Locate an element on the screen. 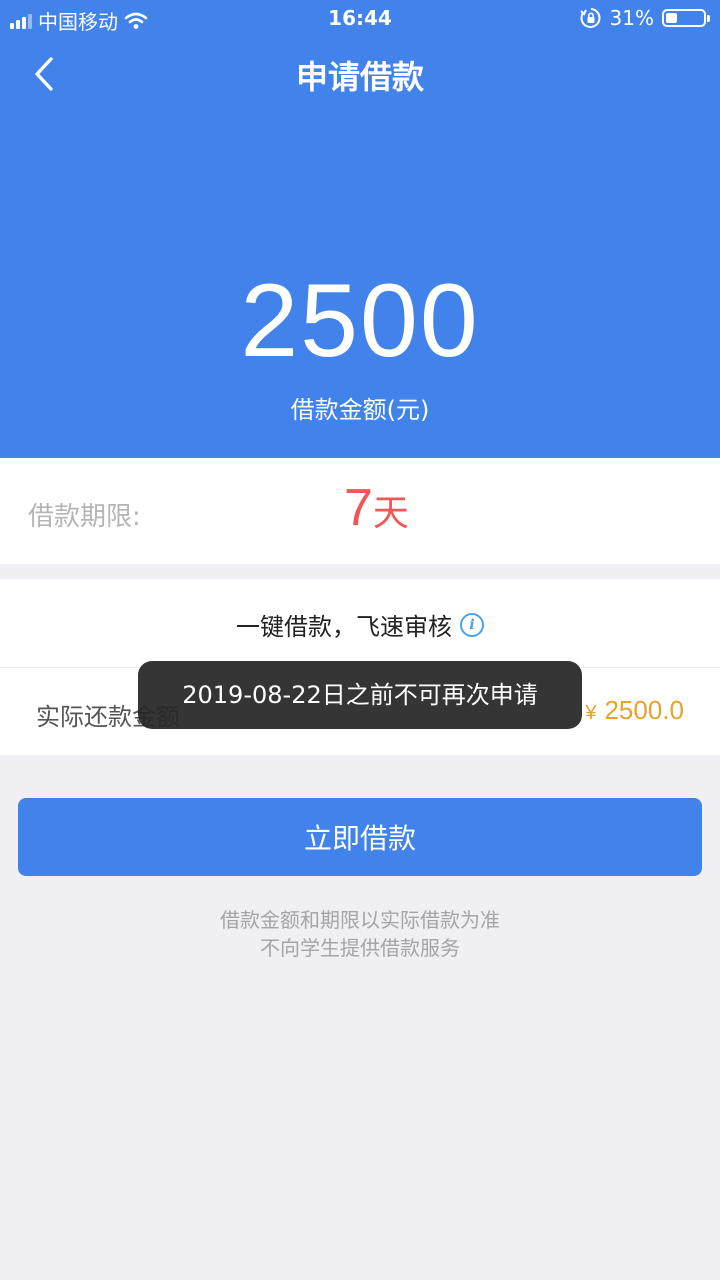 This screenshot has height=1280, width=720. page-title: 申请借款 is located at coordinates (359, 77).